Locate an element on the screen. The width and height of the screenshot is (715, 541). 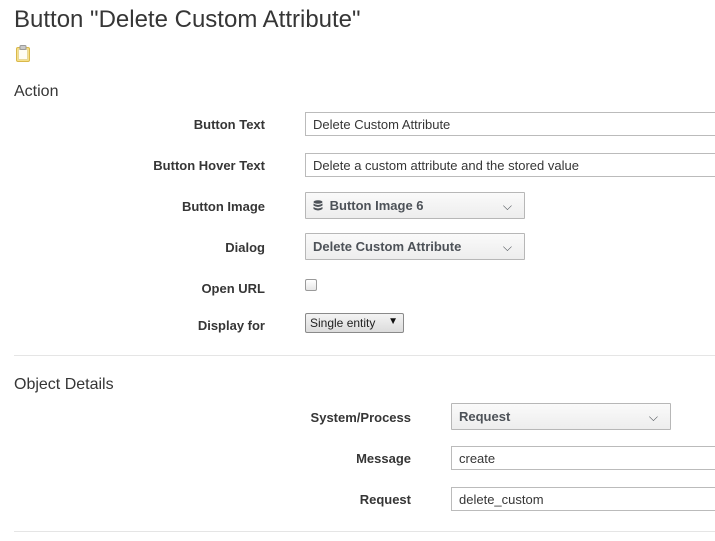
system-process-value: Request is located at coordinates (485, 416).